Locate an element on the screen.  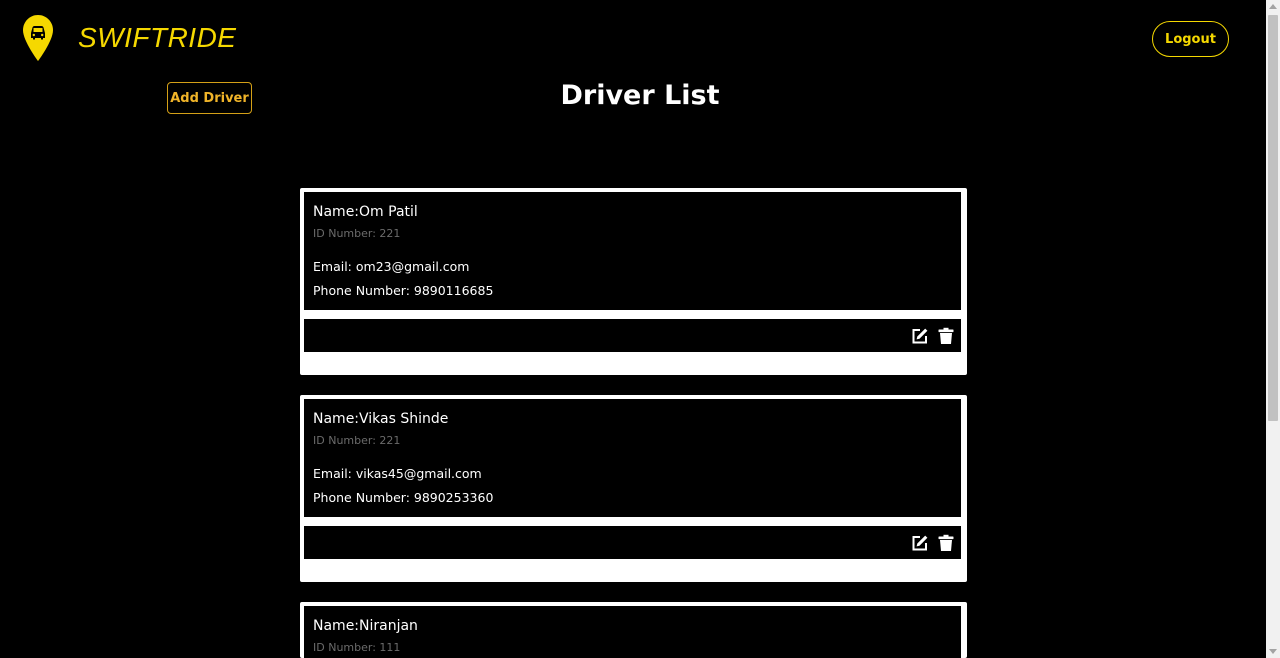
driver-card-body: Name:Niranjan ID Number: 111 is located at coordinates (632, 632).